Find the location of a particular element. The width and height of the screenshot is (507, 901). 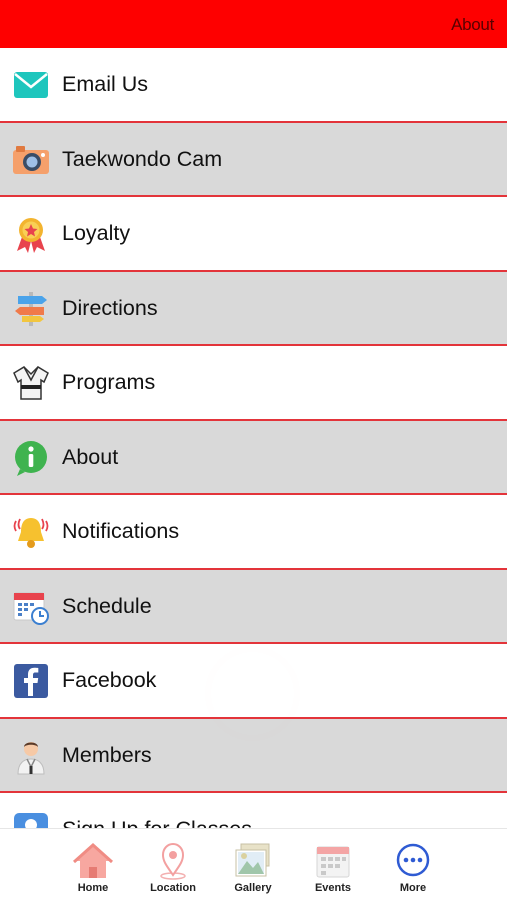

menu-item-label: Programs is located at coordinates (109, 382).